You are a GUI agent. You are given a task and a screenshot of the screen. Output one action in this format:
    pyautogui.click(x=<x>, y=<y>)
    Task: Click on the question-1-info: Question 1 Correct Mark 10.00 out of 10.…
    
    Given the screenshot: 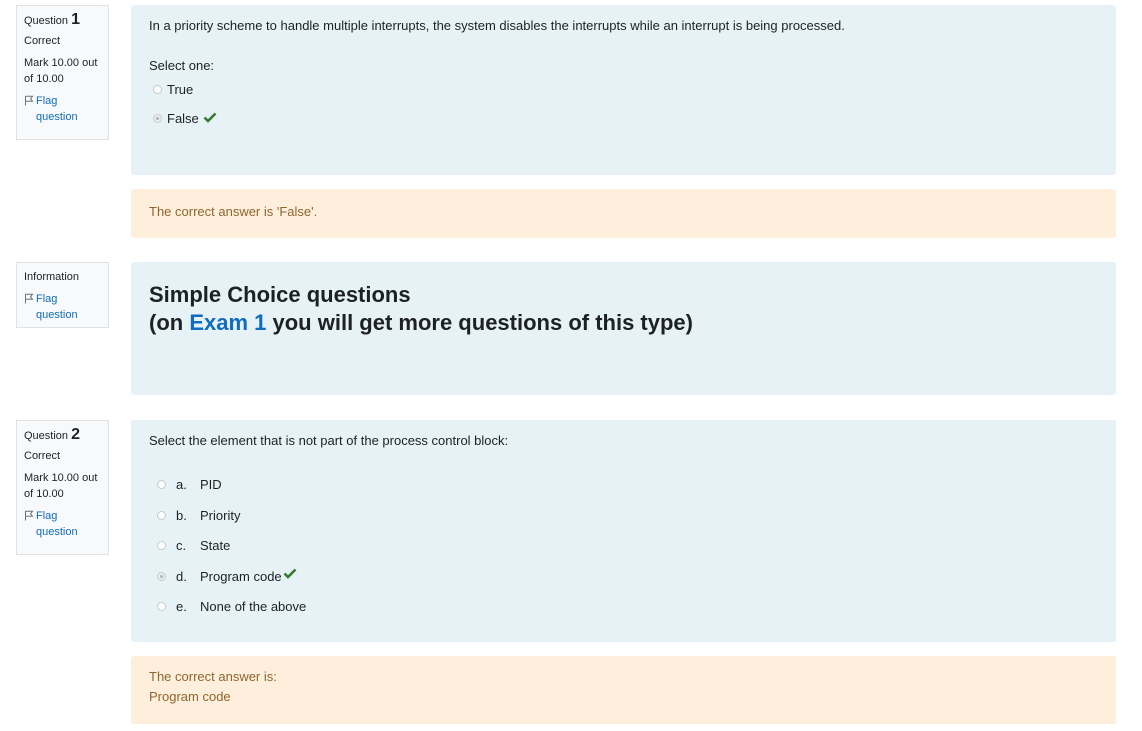 What is the action you would take?
    pyautogui.click(x=62, y=72)
    